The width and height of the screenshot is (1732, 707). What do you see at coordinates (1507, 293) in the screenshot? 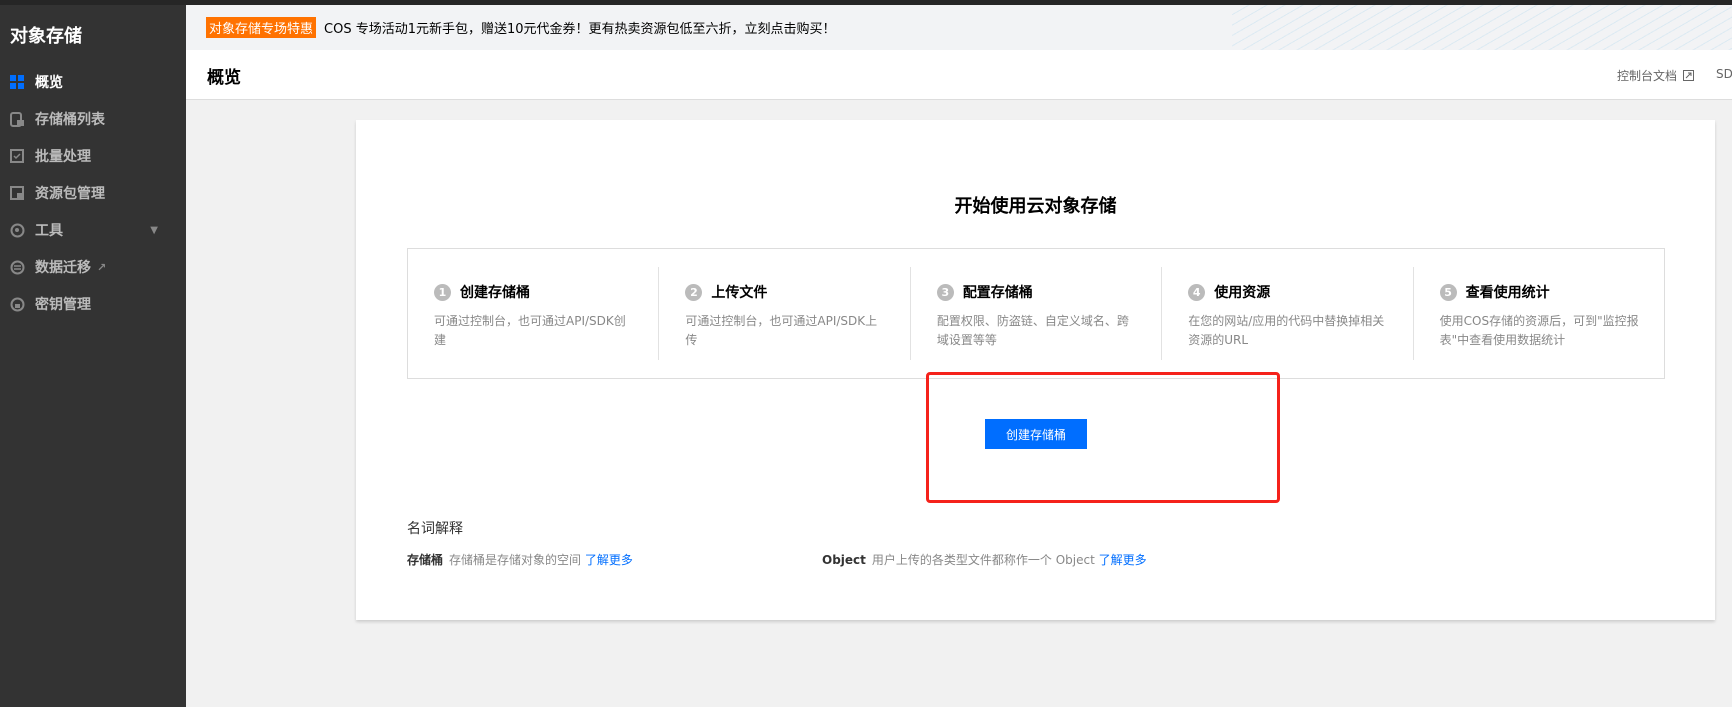
I see `step-title: 查看使用统计` at bounding box center [1507, 293].